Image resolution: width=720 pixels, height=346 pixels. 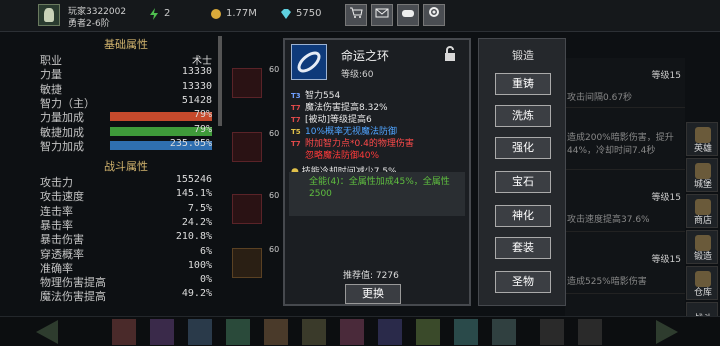 What do you see at coordinates (608, 220) in the screenshot?
I see `skill-desc: 攻击速度提高37.6%` at bounding box center [608, 220].